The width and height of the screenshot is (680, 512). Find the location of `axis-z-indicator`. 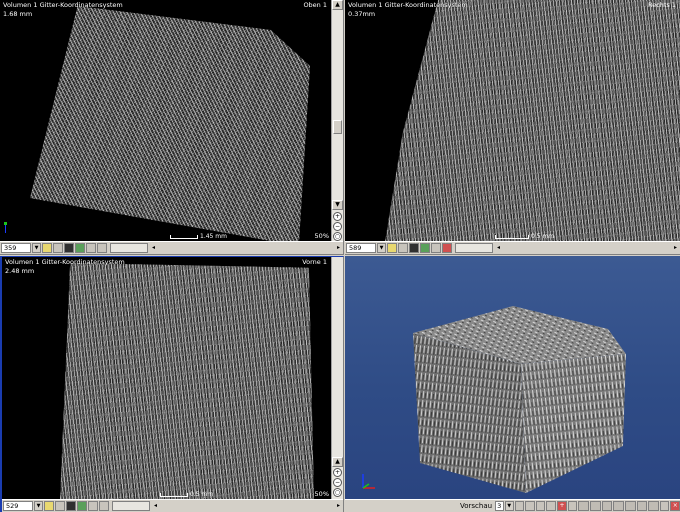

axis-z-indicator is located at coordinates (5, 229).